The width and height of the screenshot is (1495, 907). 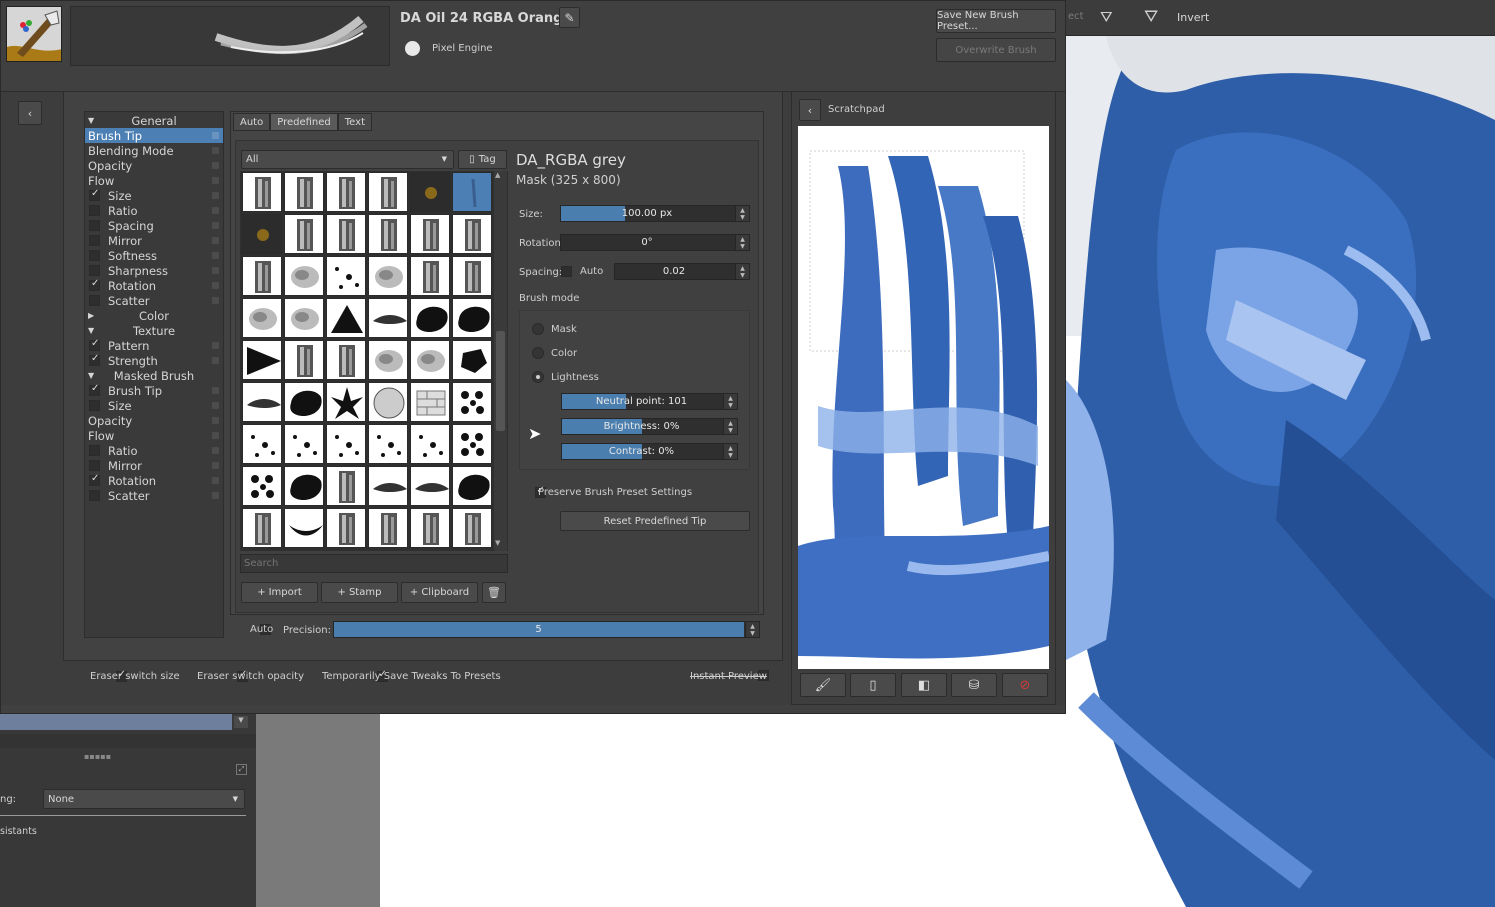 What do you see at coordinates (154, 465) in the screenshot?
I see `option-tree-item: Mirror` at bounding box center [154, 465].